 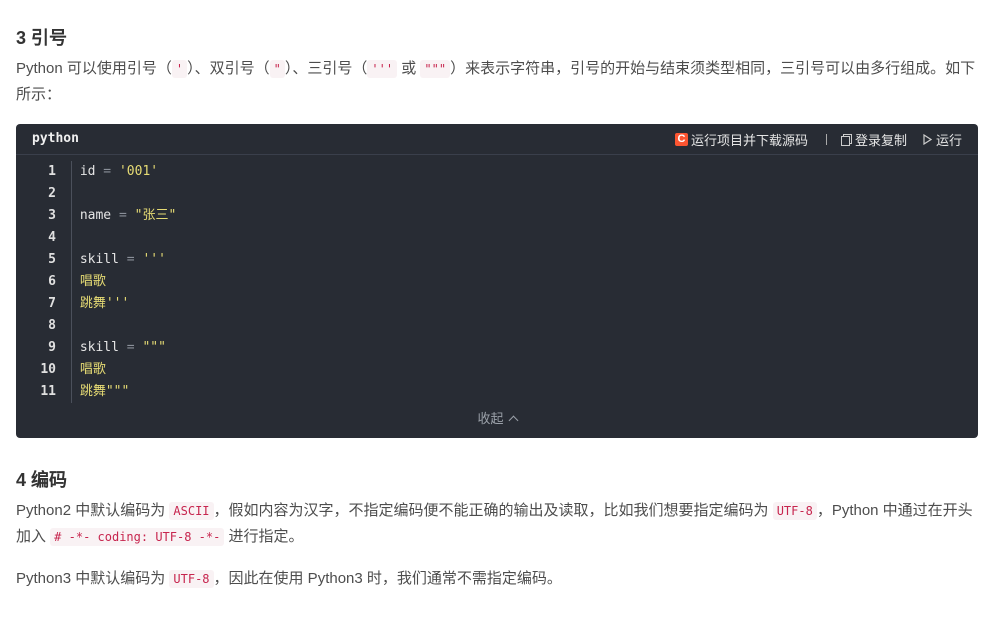 I want to click on section-3-heading: 3 引号, so click(x=42, y=38).